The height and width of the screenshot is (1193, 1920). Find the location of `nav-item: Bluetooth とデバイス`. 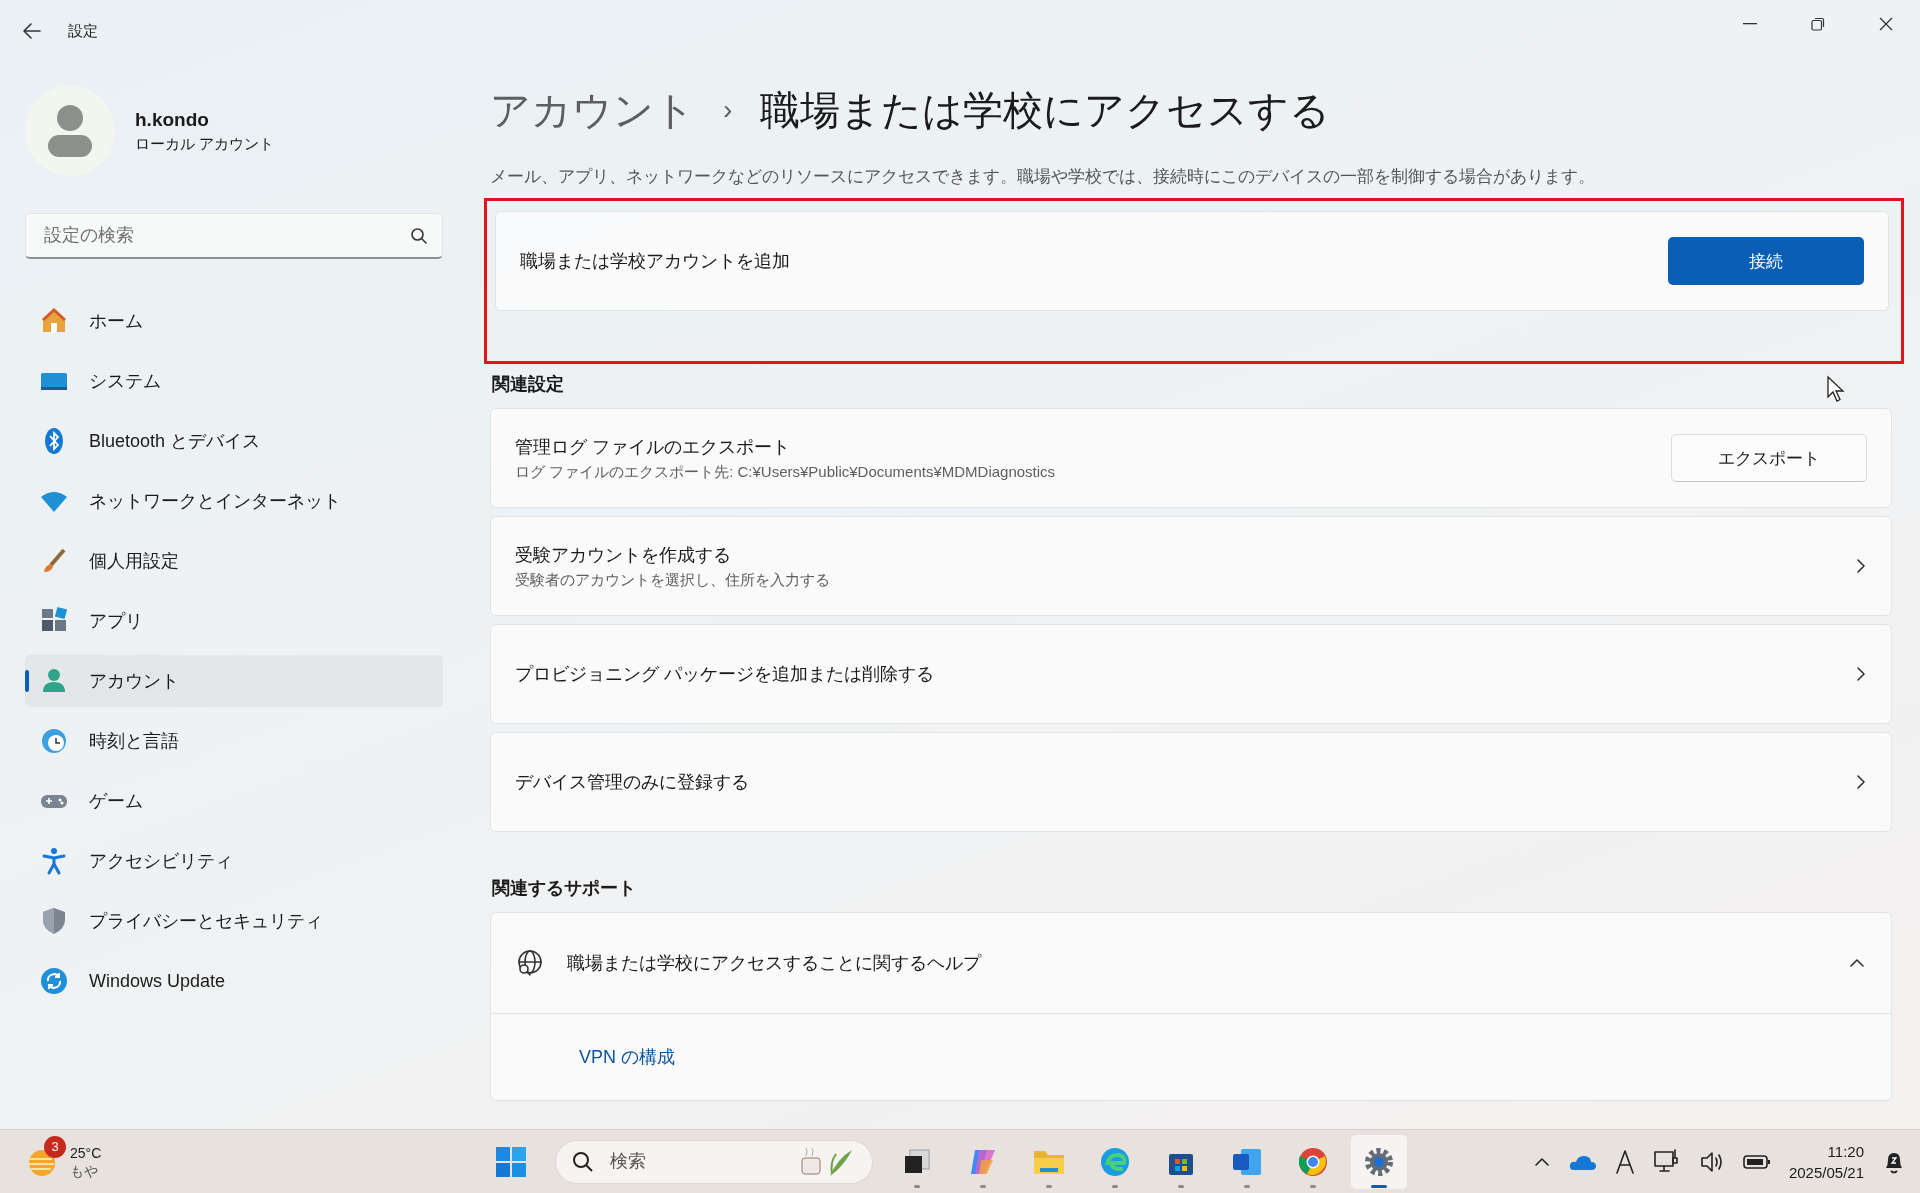

nav-item: Bluetooth とデバイス is located at coordinates (234, 441).